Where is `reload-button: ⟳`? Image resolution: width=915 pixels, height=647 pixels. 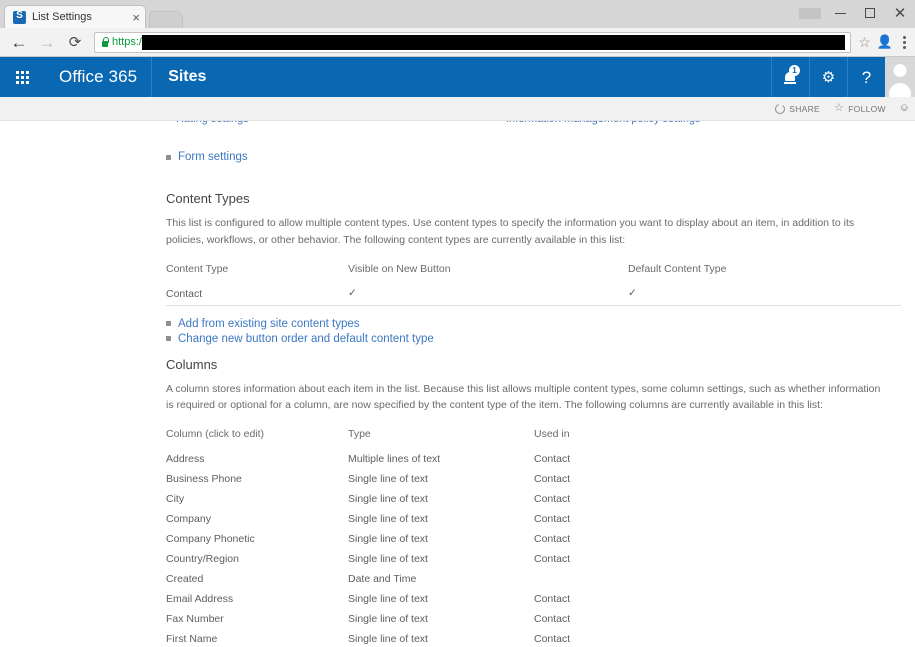 reload-button: ⟳ is located at coordinates (75, 42).